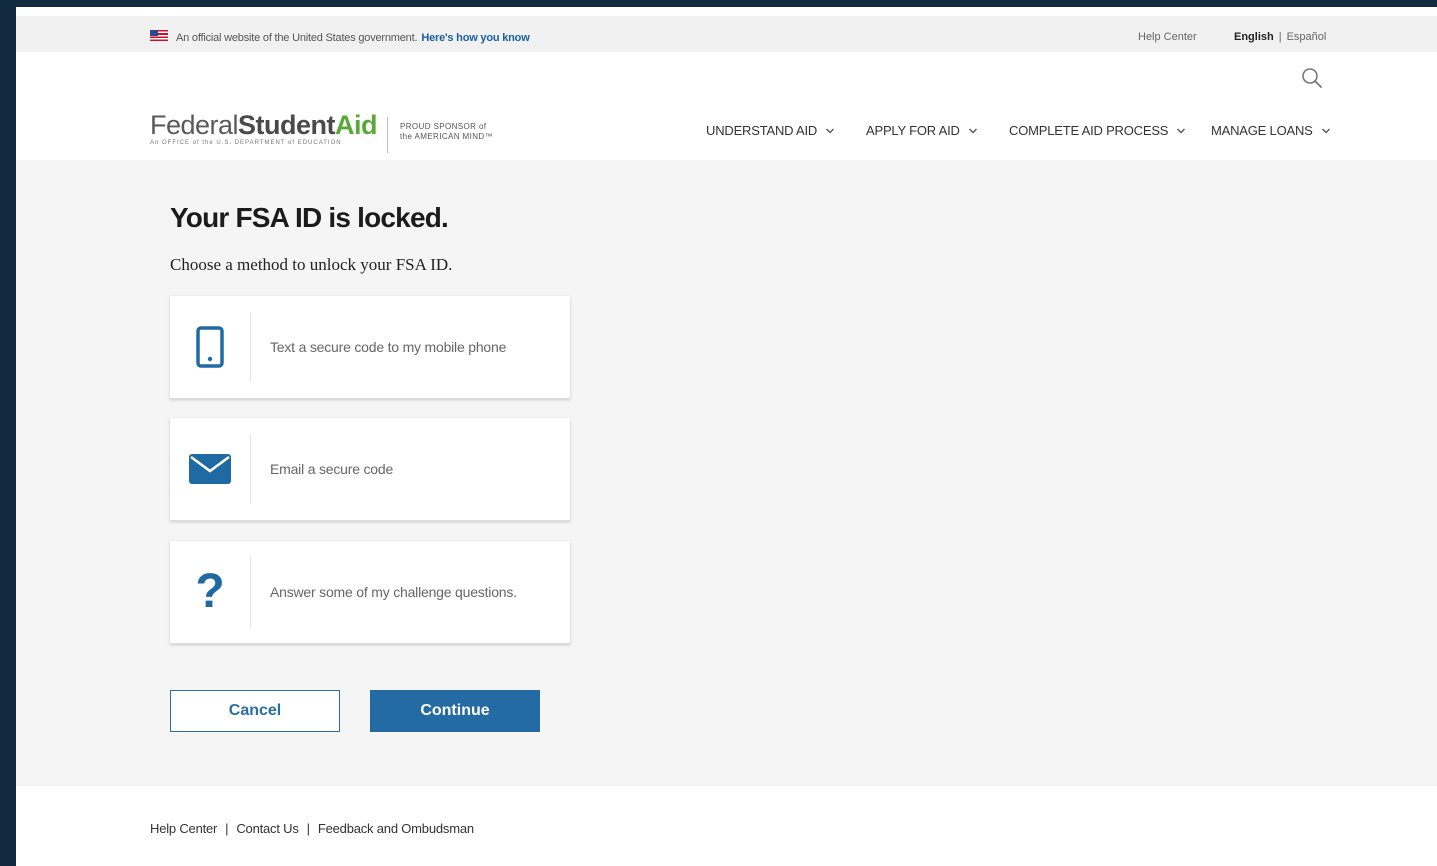  I want to click on nav-understand-aid: UNDERSTAND AID, so click(770, 130).